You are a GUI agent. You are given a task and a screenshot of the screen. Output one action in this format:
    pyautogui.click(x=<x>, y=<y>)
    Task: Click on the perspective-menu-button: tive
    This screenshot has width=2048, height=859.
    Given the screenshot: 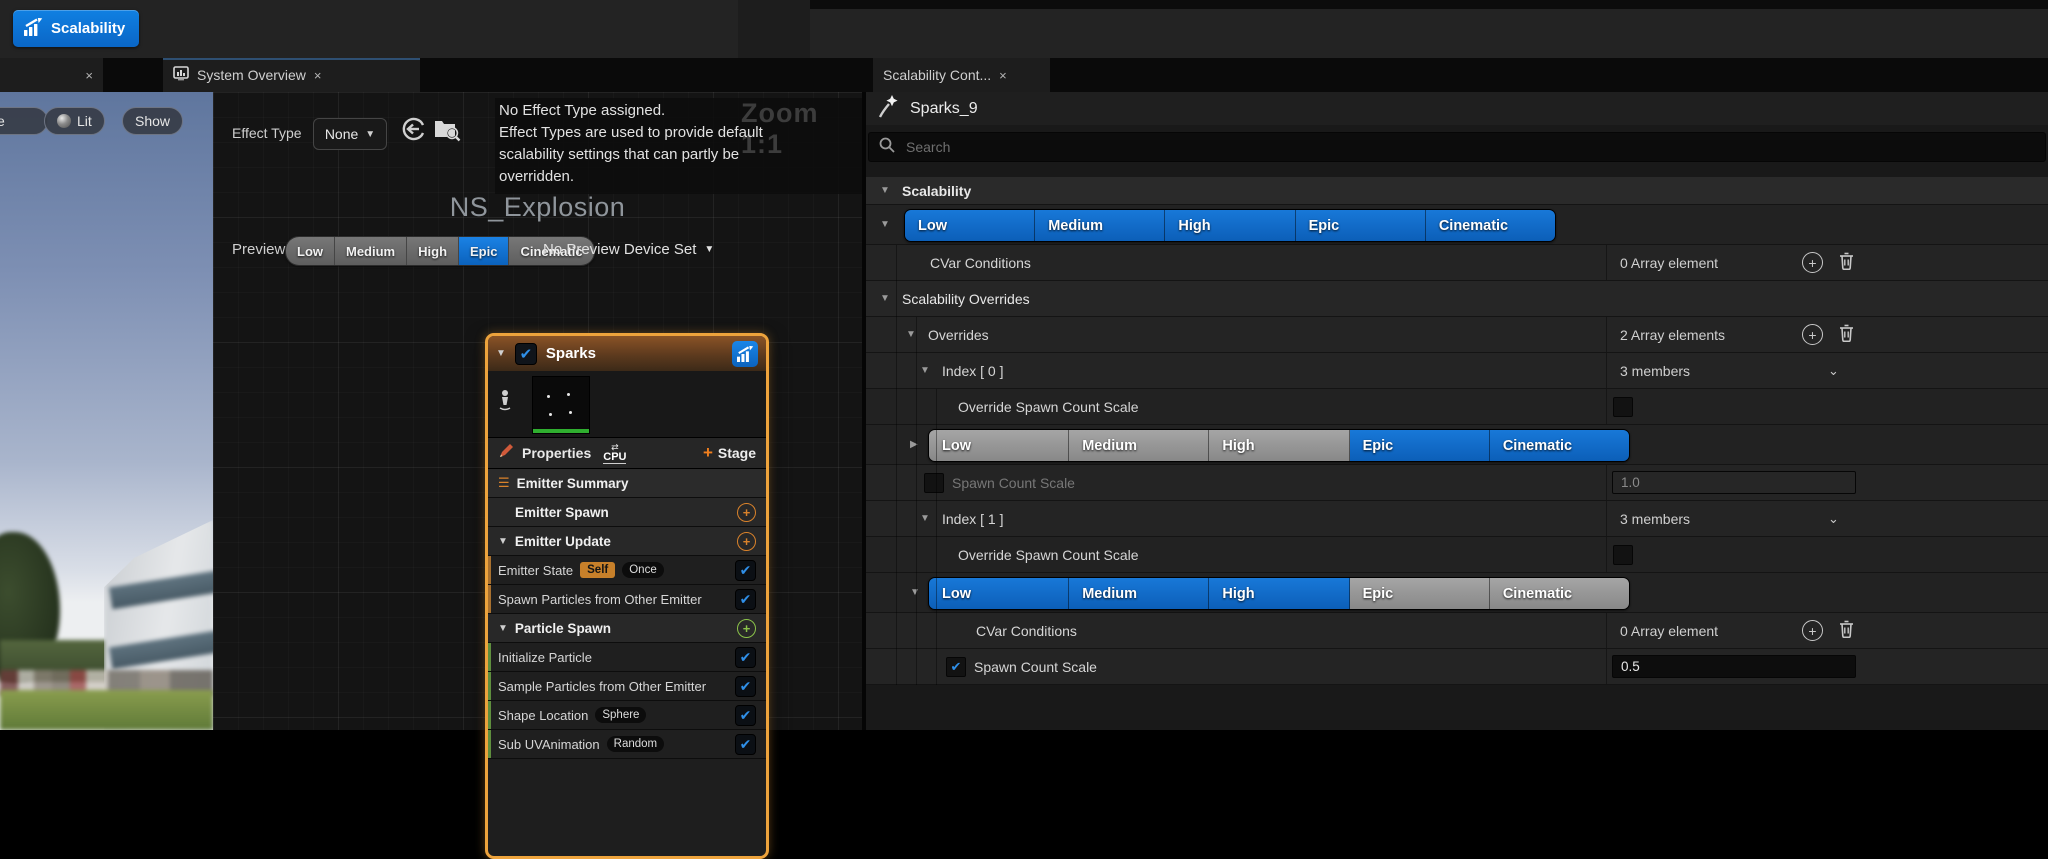 What is the action you would take?
    pyautogui.click(x=24, y=121)
    